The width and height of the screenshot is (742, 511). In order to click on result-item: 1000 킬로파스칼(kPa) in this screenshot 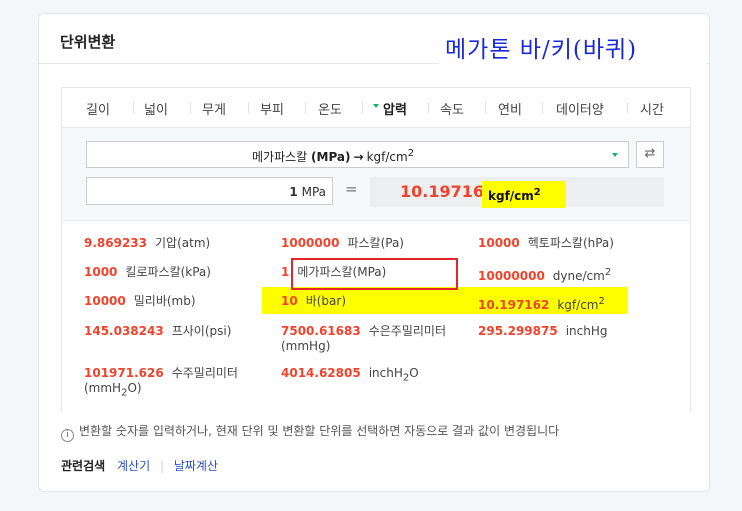, I will do `click(147, 272)`.